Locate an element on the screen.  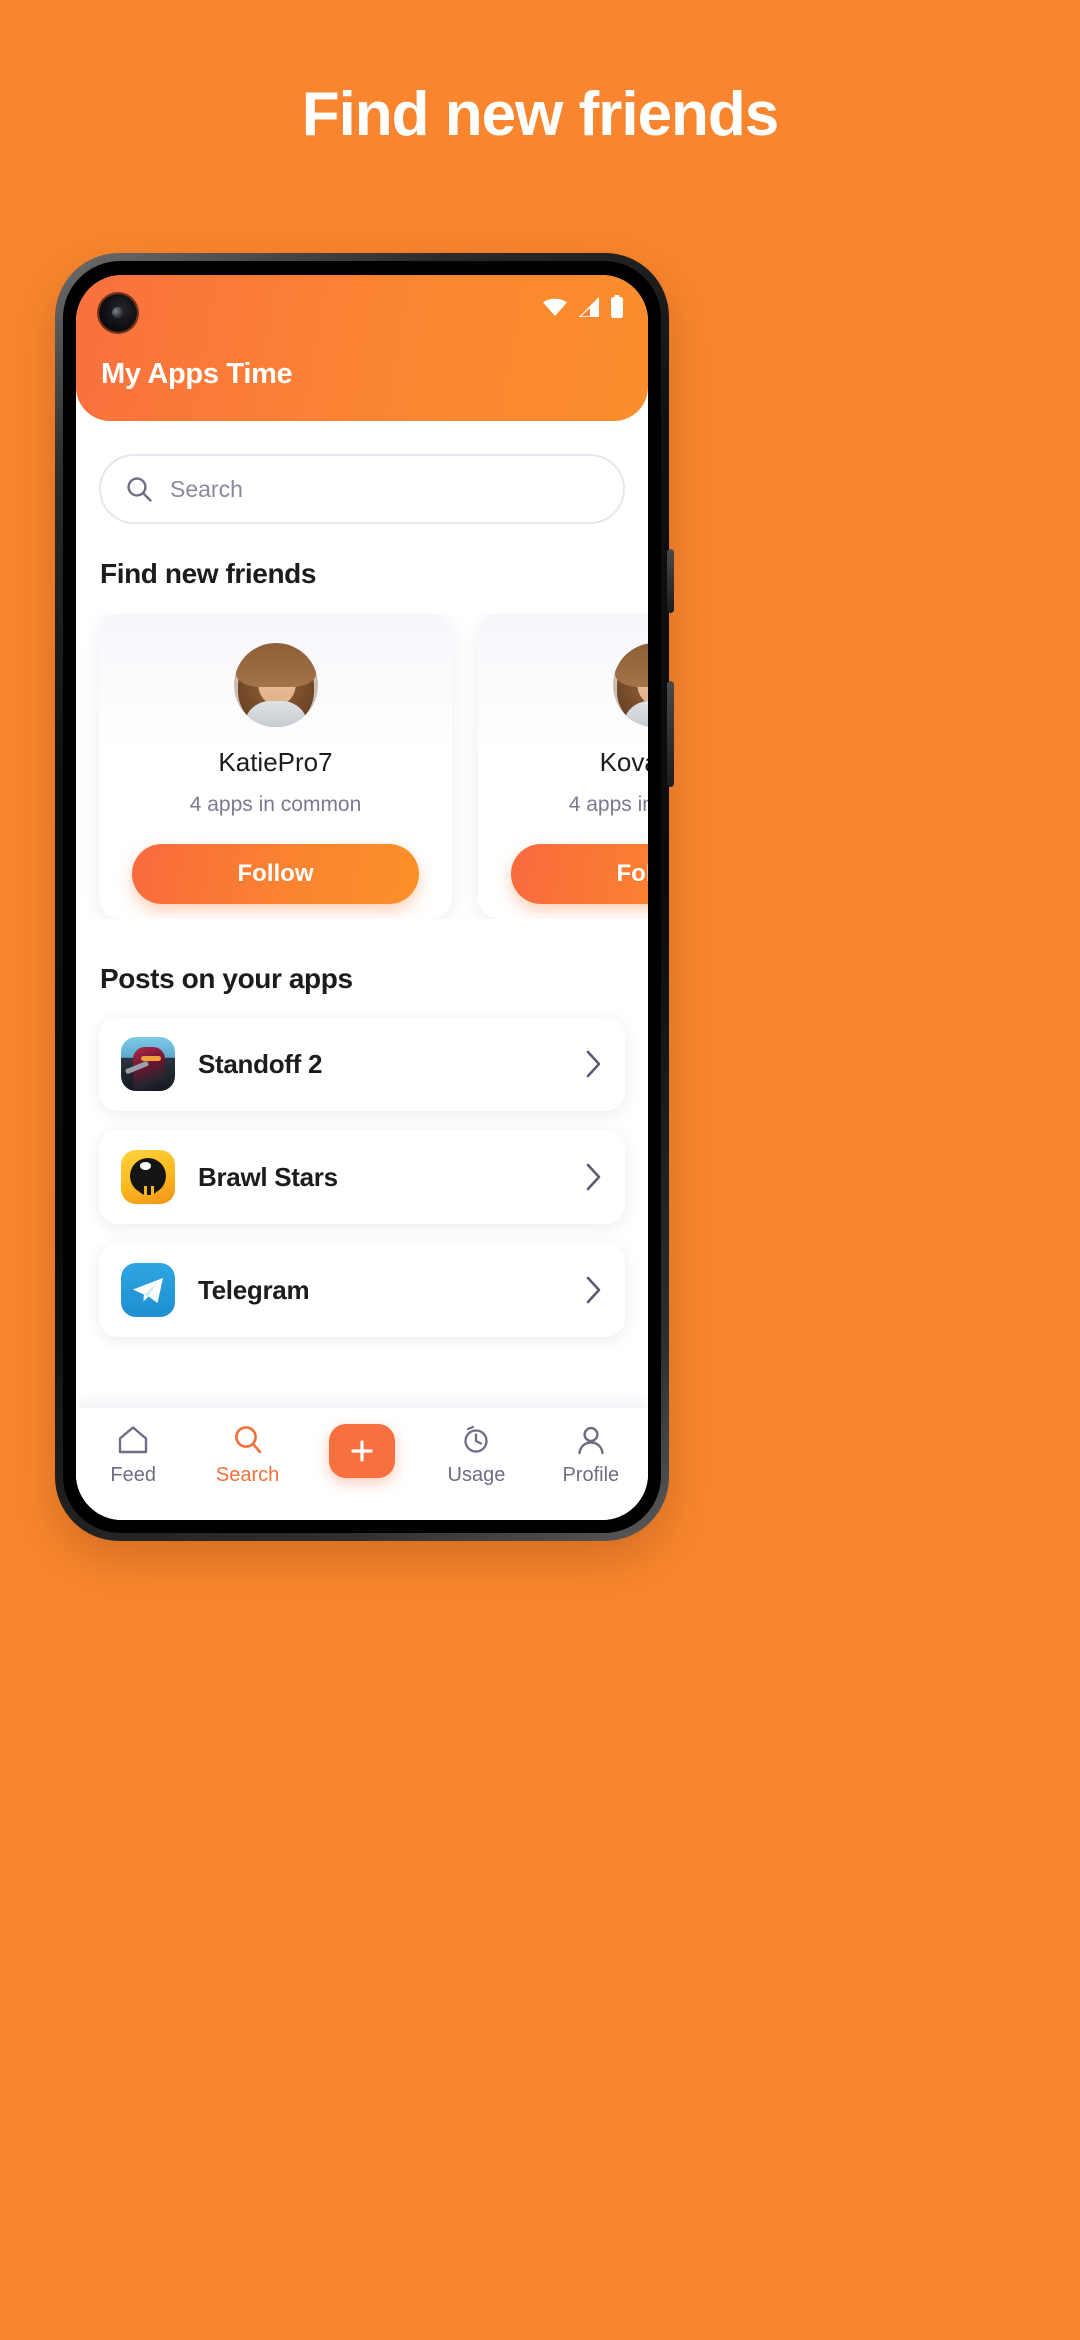
list-item: Telegram is located at coordinates (362, 1290).